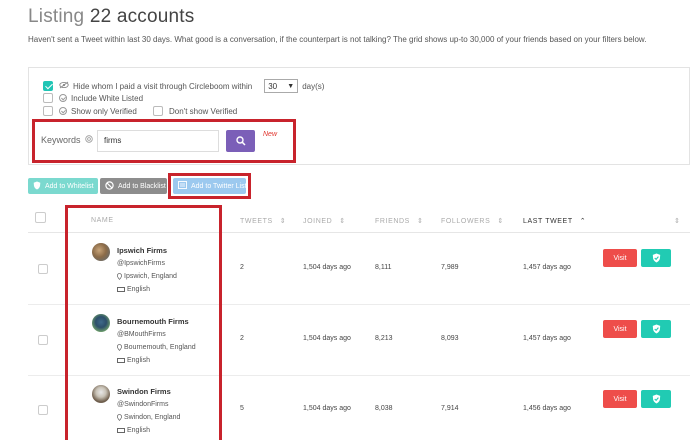  What do you see at coordinates (37, 186) in the screenshot?
I see `shield-icon` at bounding box center [37, 186].